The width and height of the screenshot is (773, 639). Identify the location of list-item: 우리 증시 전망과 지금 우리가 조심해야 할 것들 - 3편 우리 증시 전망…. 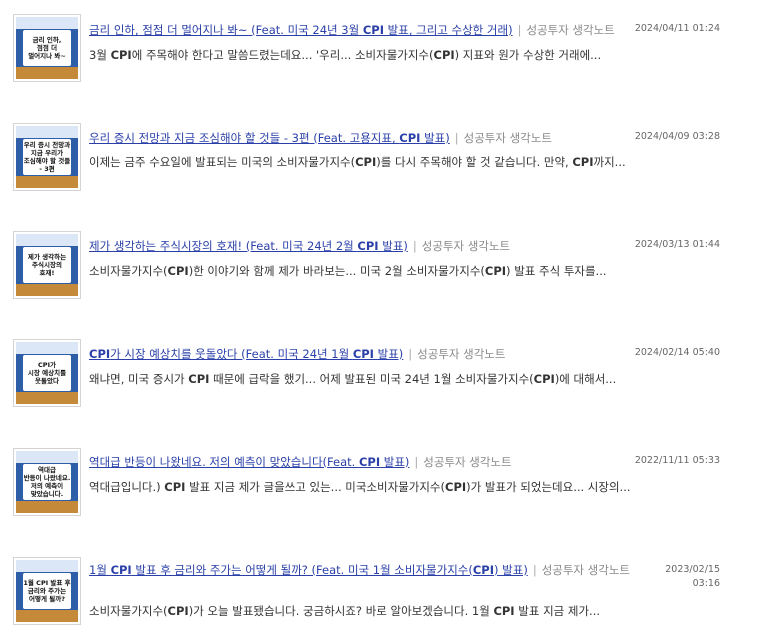
(386, 163).